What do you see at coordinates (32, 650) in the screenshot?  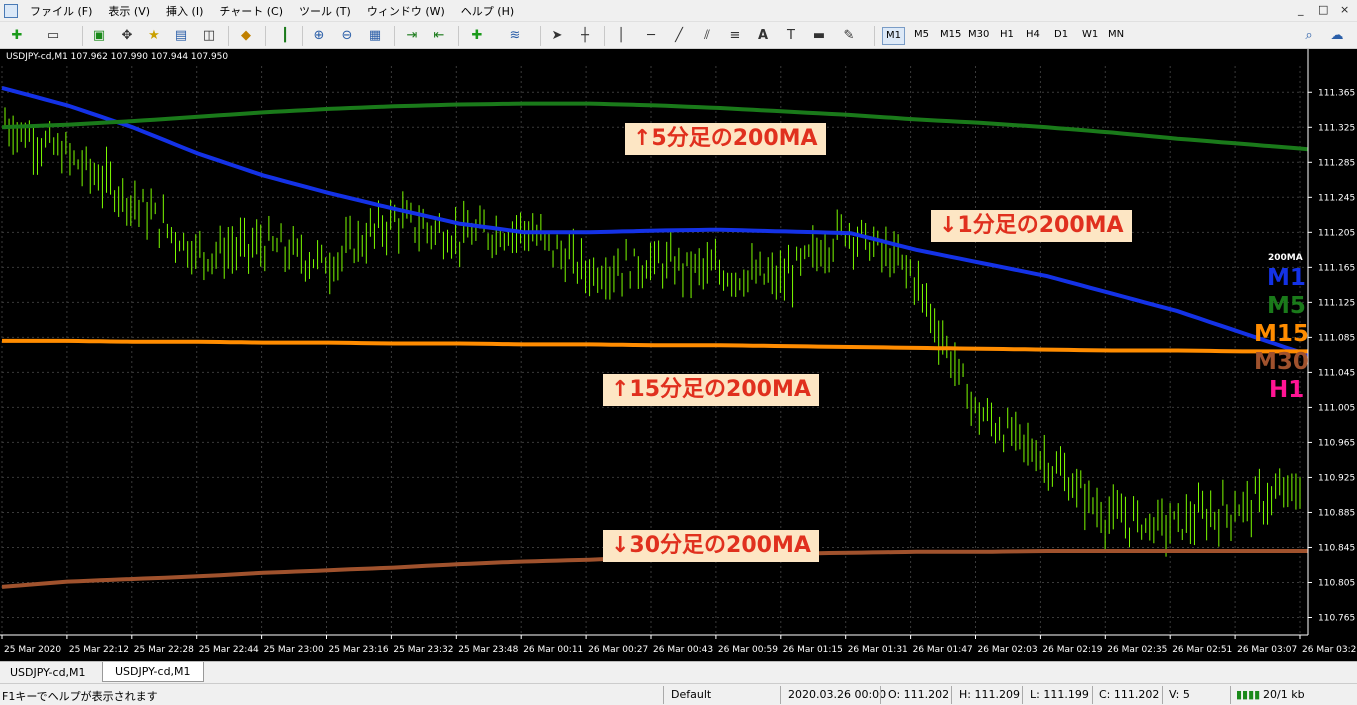 I see `time-tick-label: 25 Mar 2020` at bounding box center [32, 650].